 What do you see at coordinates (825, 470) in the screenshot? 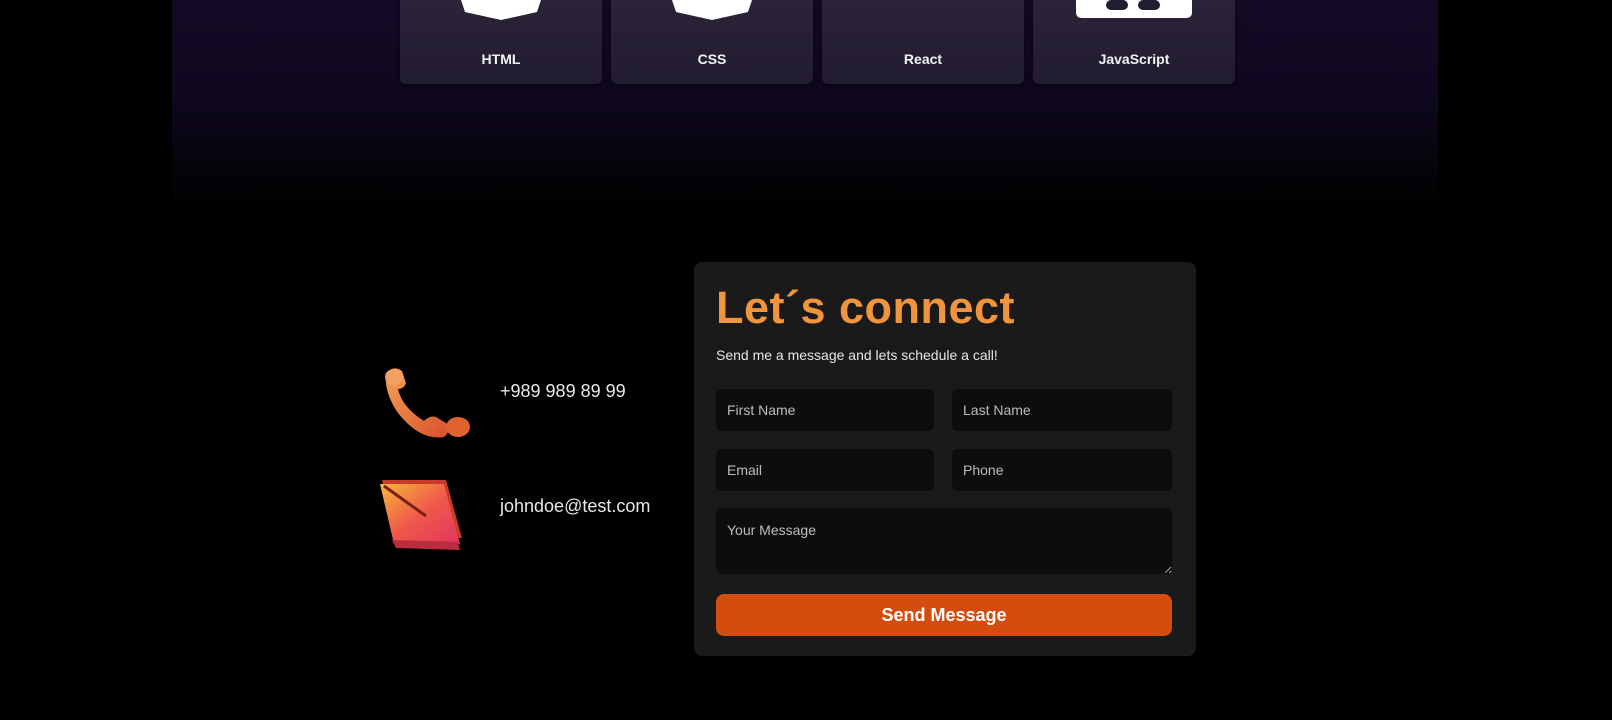
I see `email-input` at bounding box center [825, 470].